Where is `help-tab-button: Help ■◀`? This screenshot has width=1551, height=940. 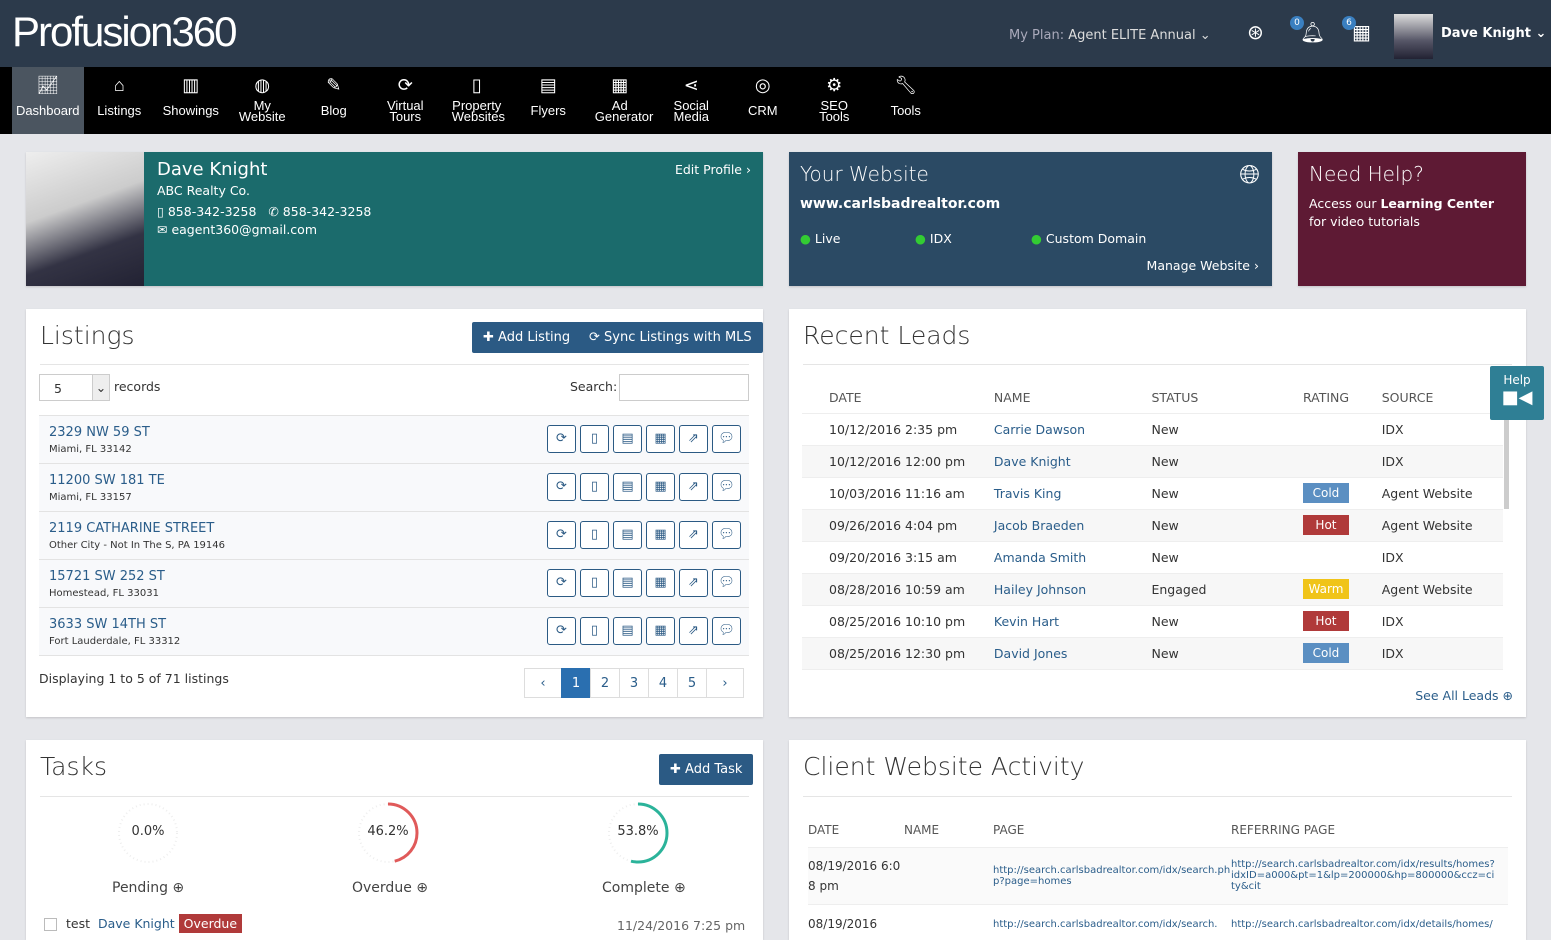 help-tab-button: Help ■◀ is located at coordinates (1517, 393).